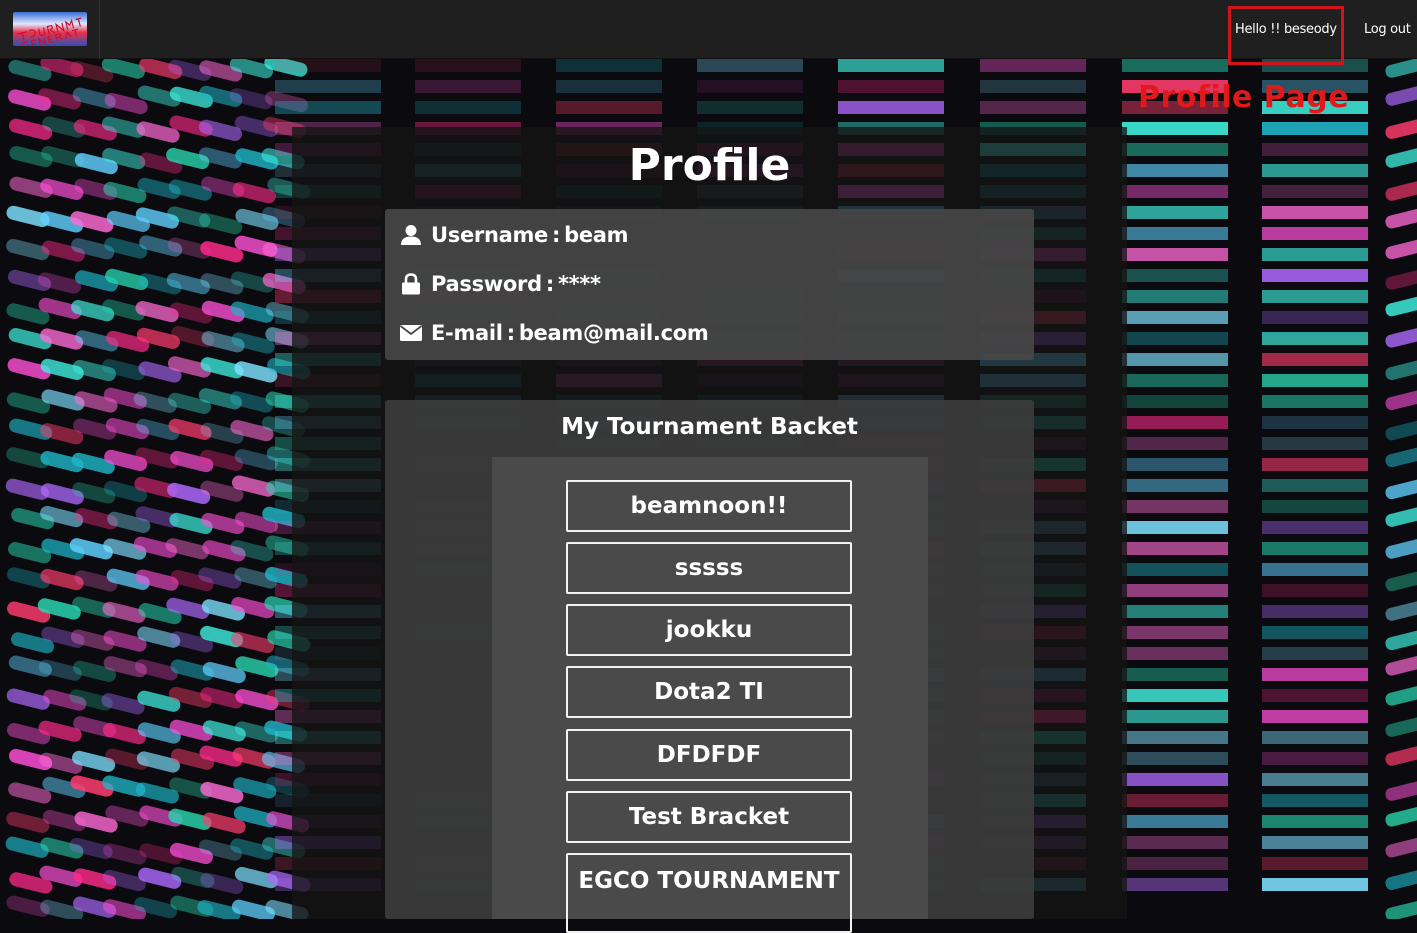 The height and width of the screenshot is (933, 1417). I want to click on highlight-box, so click(1286, 35).